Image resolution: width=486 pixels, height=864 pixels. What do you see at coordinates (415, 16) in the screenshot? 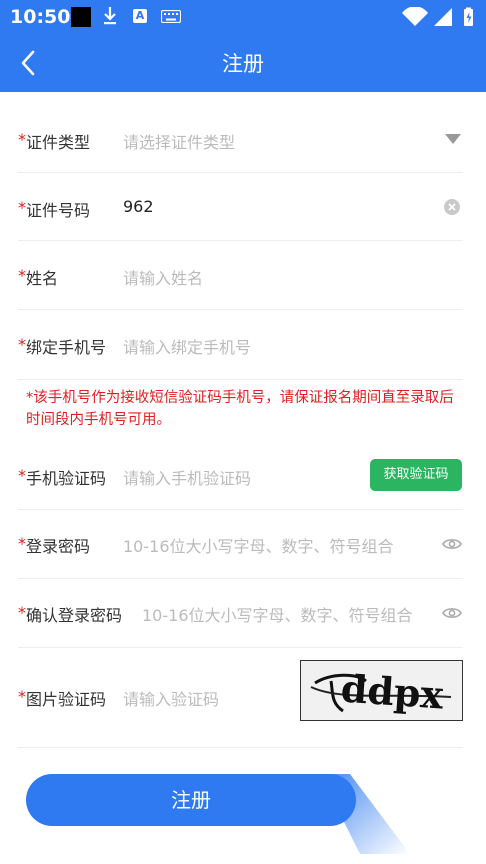
I see `wifi-icon` at bounding box center [415, 16].